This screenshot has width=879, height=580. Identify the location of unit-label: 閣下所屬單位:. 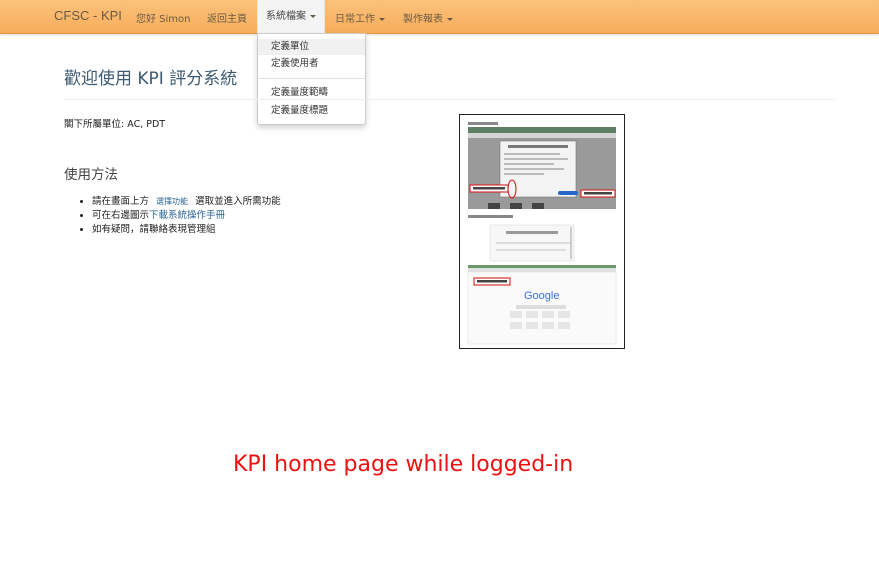
(94, 124).